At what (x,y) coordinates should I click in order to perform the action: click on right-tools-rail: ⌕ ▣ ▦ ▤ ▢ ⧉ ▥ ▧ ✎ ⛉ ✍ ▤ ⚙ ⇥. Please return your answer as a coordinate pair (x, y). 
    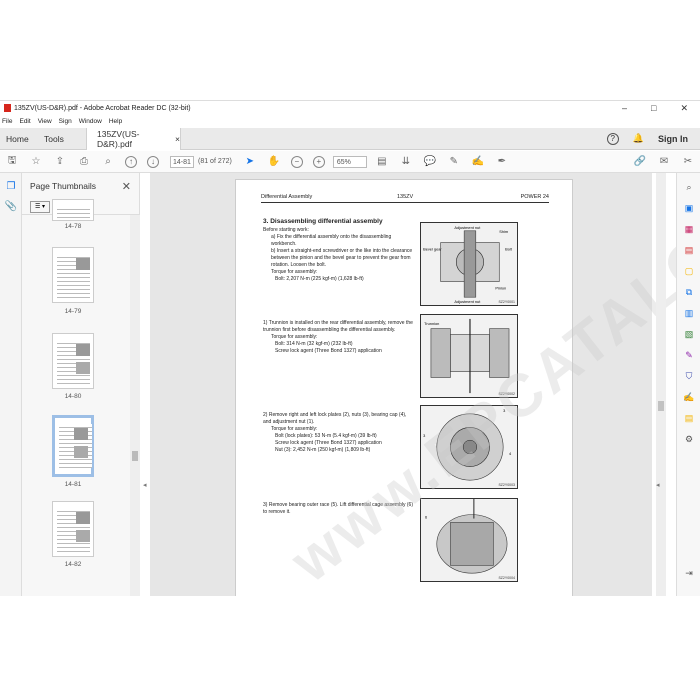
    Looking at the image, I should click on (688, 384).